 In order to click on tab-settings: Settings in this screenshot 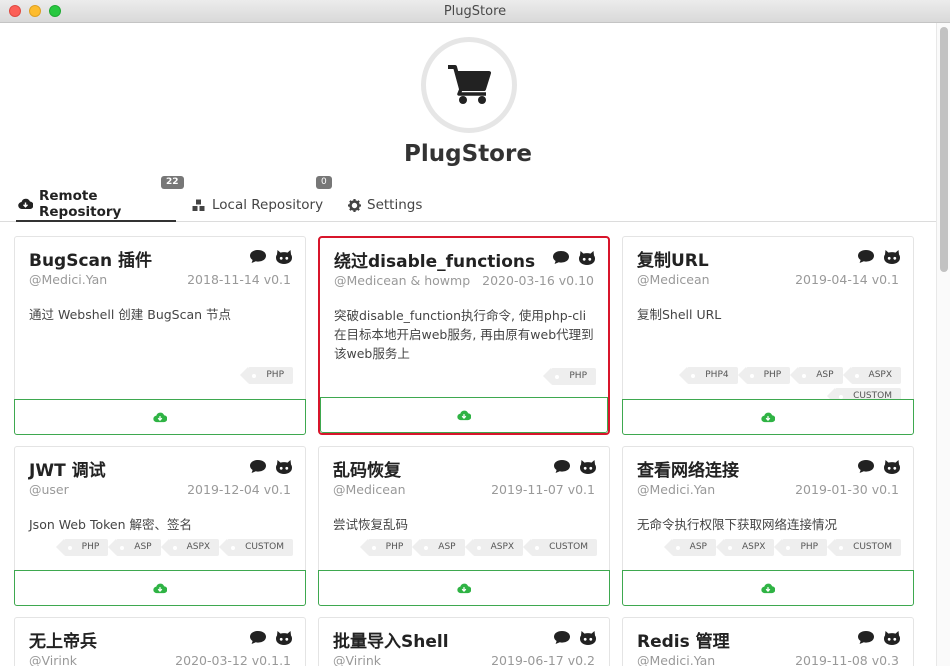, I will do `click(385, 205)`.